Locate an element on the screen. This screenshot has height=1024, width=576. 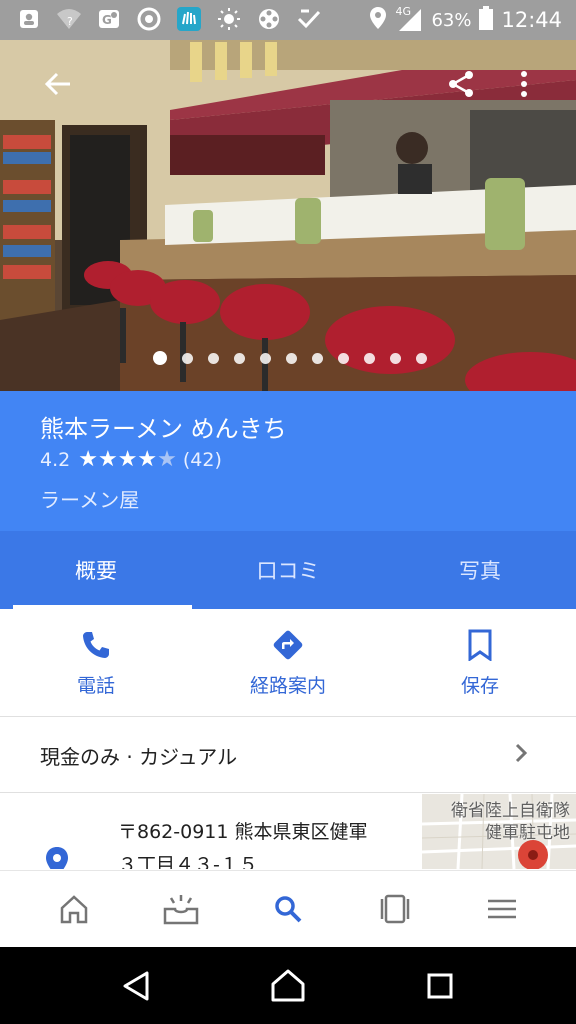
address-line-1: 〒862-0911 熊本県東区健軍 is located at coordinates (243, 832).